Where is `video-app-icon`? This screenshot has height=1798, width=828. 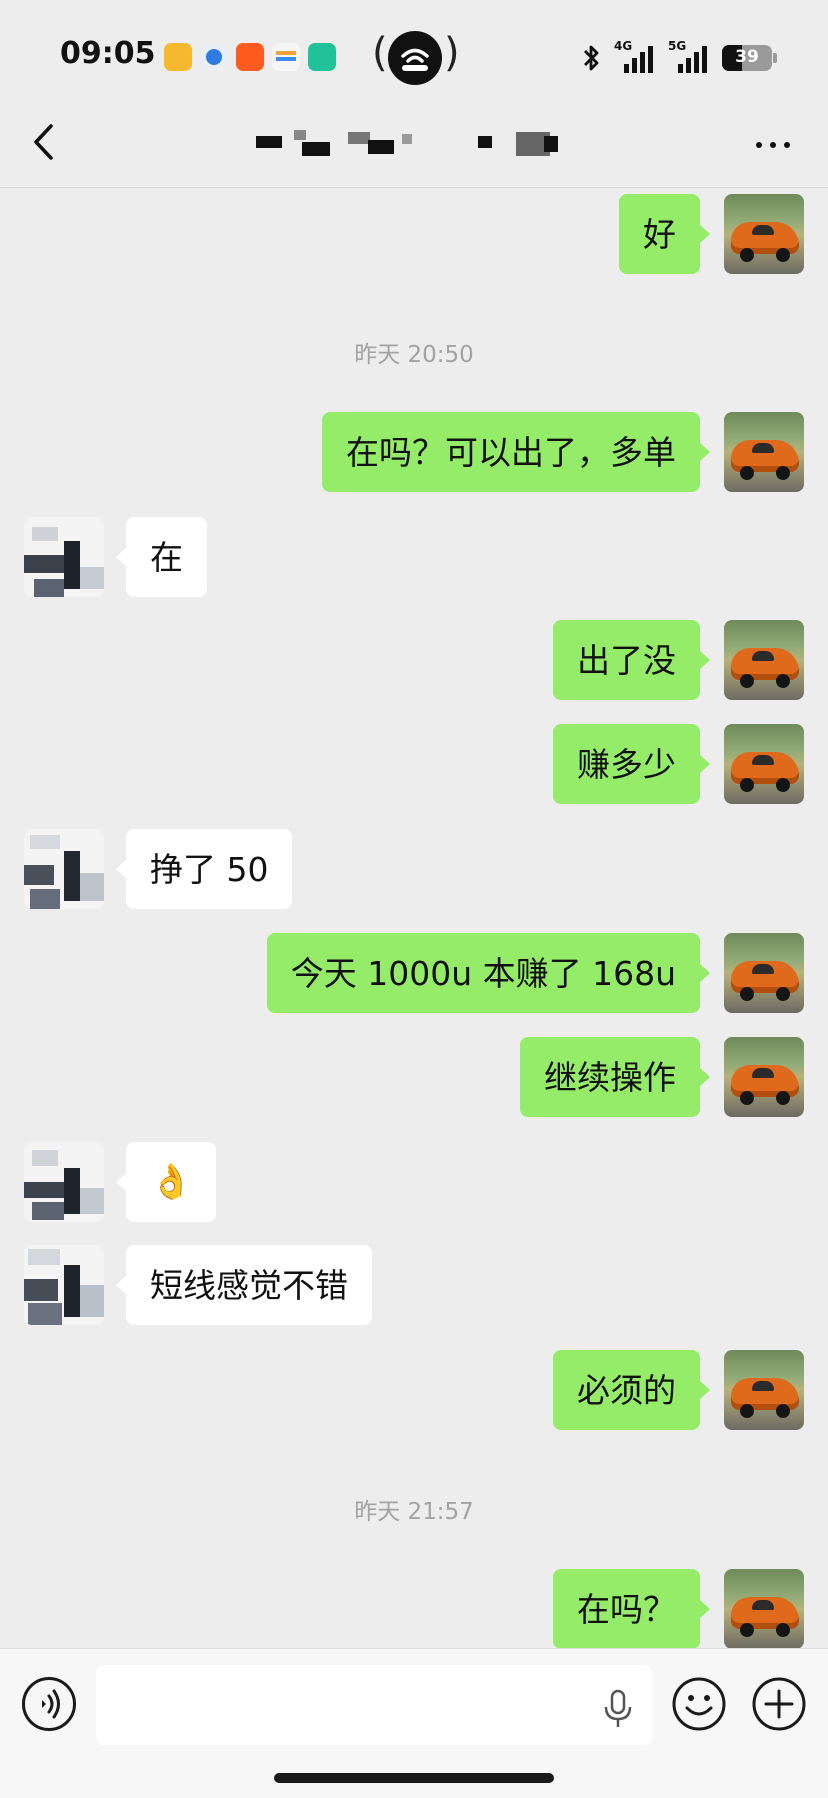
video-app-icon is located at coordinates (250, 57).